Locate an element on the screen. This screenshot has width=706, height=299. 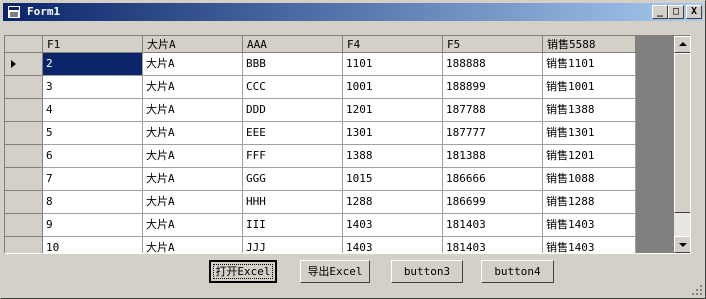
grid-cell: 1101 is located at coordinates (393, 64).